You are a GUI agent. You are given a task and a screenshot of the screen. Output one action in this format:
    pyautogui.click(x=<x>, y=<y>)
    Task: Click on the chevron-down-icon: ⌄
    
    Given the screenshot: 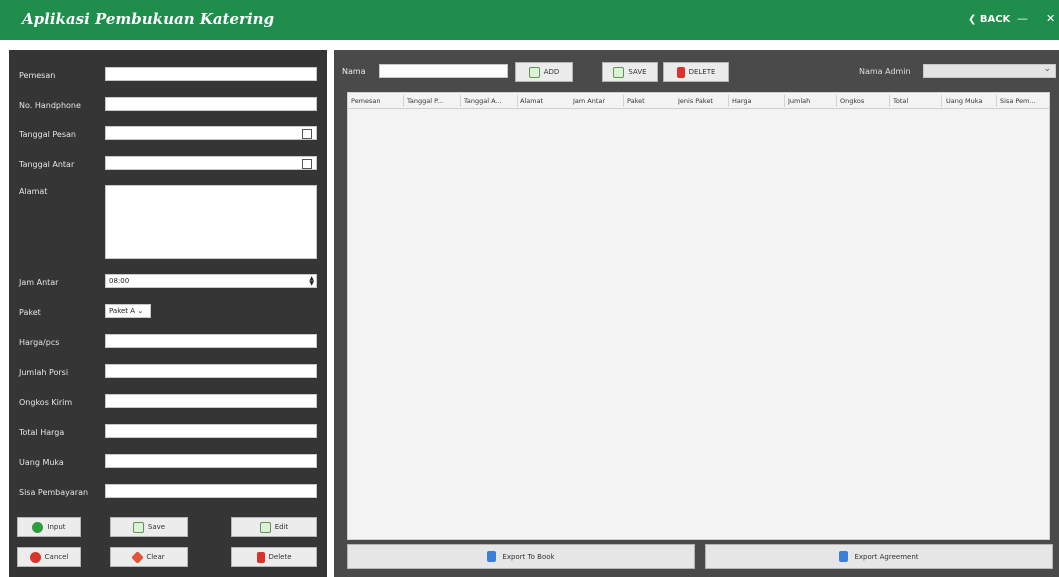 What is the action you would take?
    pyautogui.click(x=140, y=311)
    